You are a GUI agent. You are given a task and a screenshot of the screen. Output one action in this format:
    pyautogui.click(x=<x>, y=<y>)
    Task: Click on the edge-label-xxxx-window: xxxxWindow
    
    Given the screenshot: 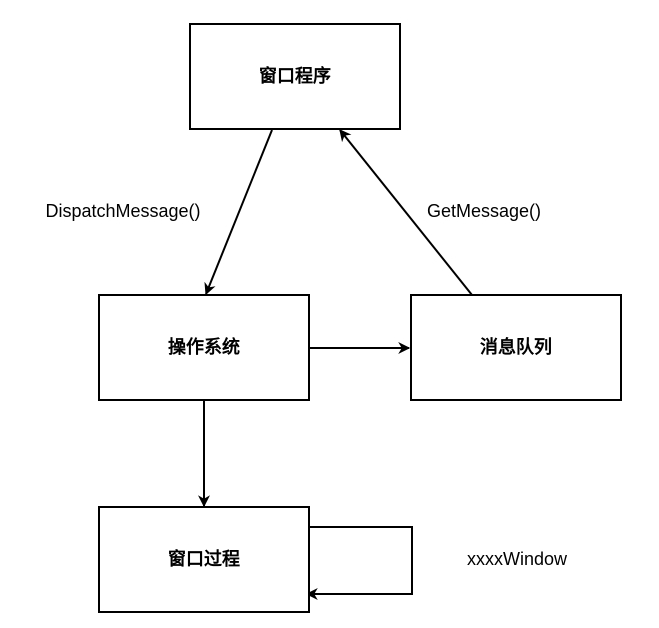 What is the action you would take?
    pyautogui.click(x=517, y=559)
    